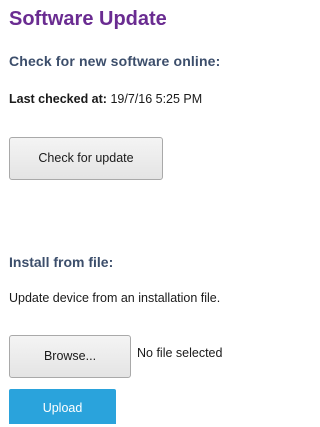 This screenshot has height=427, width=320. I want to click on check-online-heading: Check for new software online:, so click(115, 61).